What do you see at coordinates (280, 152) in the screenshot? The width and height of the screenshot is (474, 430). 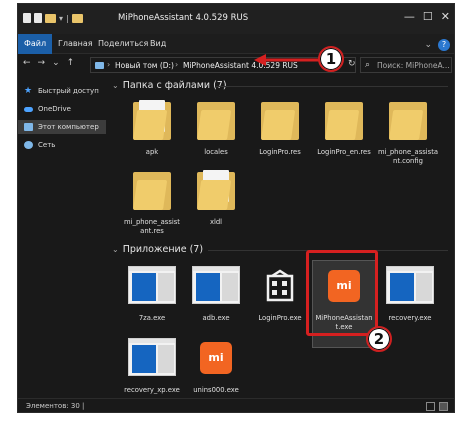 I see `item-label: LoginPro.res` at bounding box center [280, 152].